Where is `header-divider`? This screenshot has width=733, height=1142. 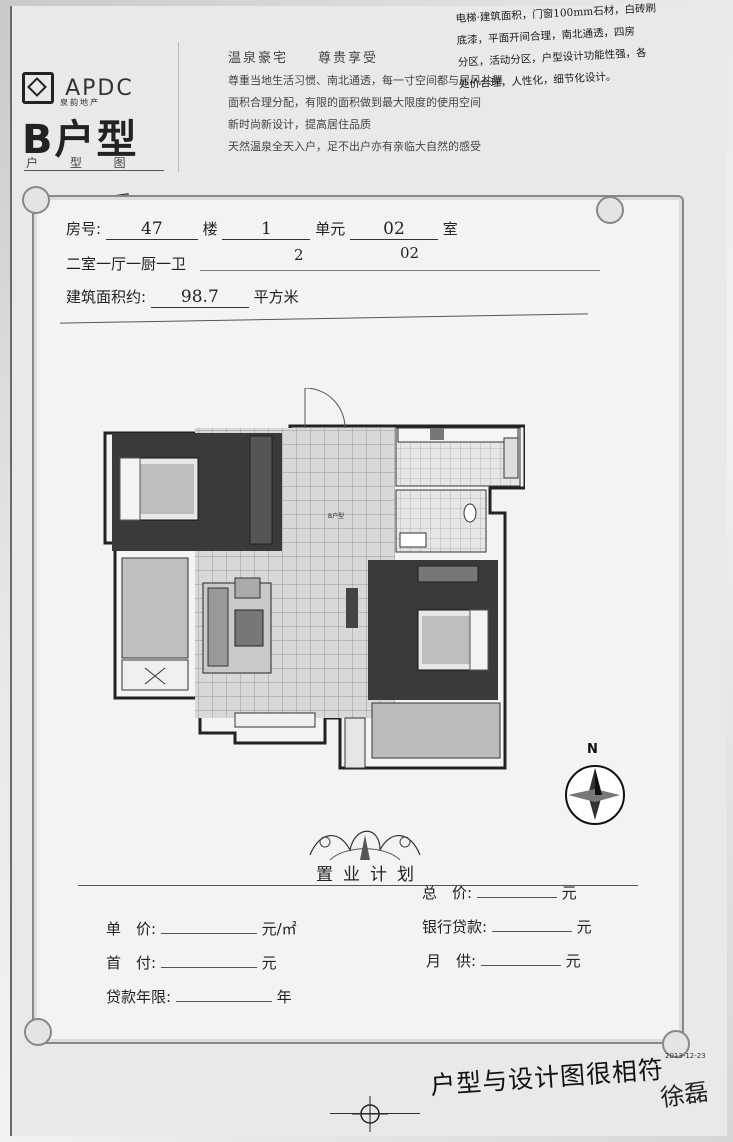
header-divider is located at coordinates (178, 107).